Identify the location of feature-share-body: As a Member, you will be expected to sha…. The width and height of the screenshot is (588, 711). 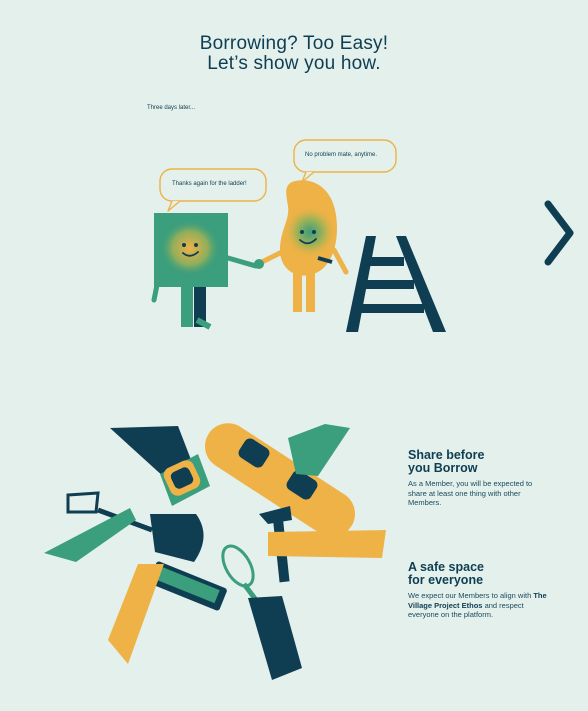
(470, 493).